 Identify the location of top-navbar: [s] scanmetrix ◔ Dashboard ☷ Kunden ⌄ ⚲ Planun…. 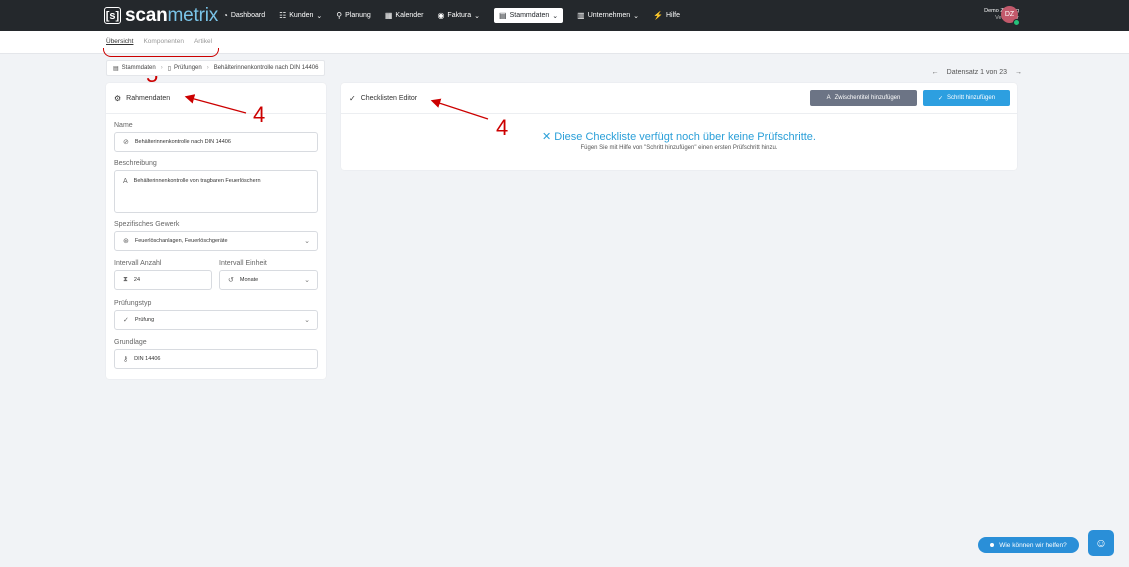
(564, 15).